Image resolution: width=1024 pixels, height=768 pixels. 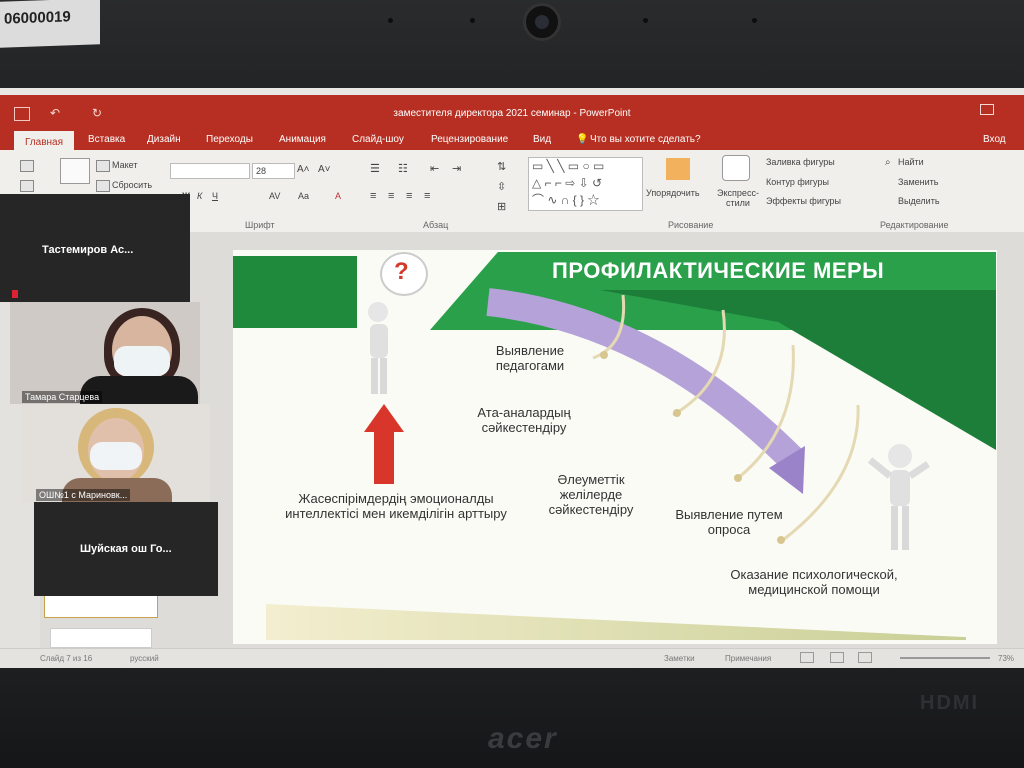 What do you see at coordinates (673, 193) in the screenshot?
I see `arrange-button: Упорядочить` at bounding box center [673, 193].